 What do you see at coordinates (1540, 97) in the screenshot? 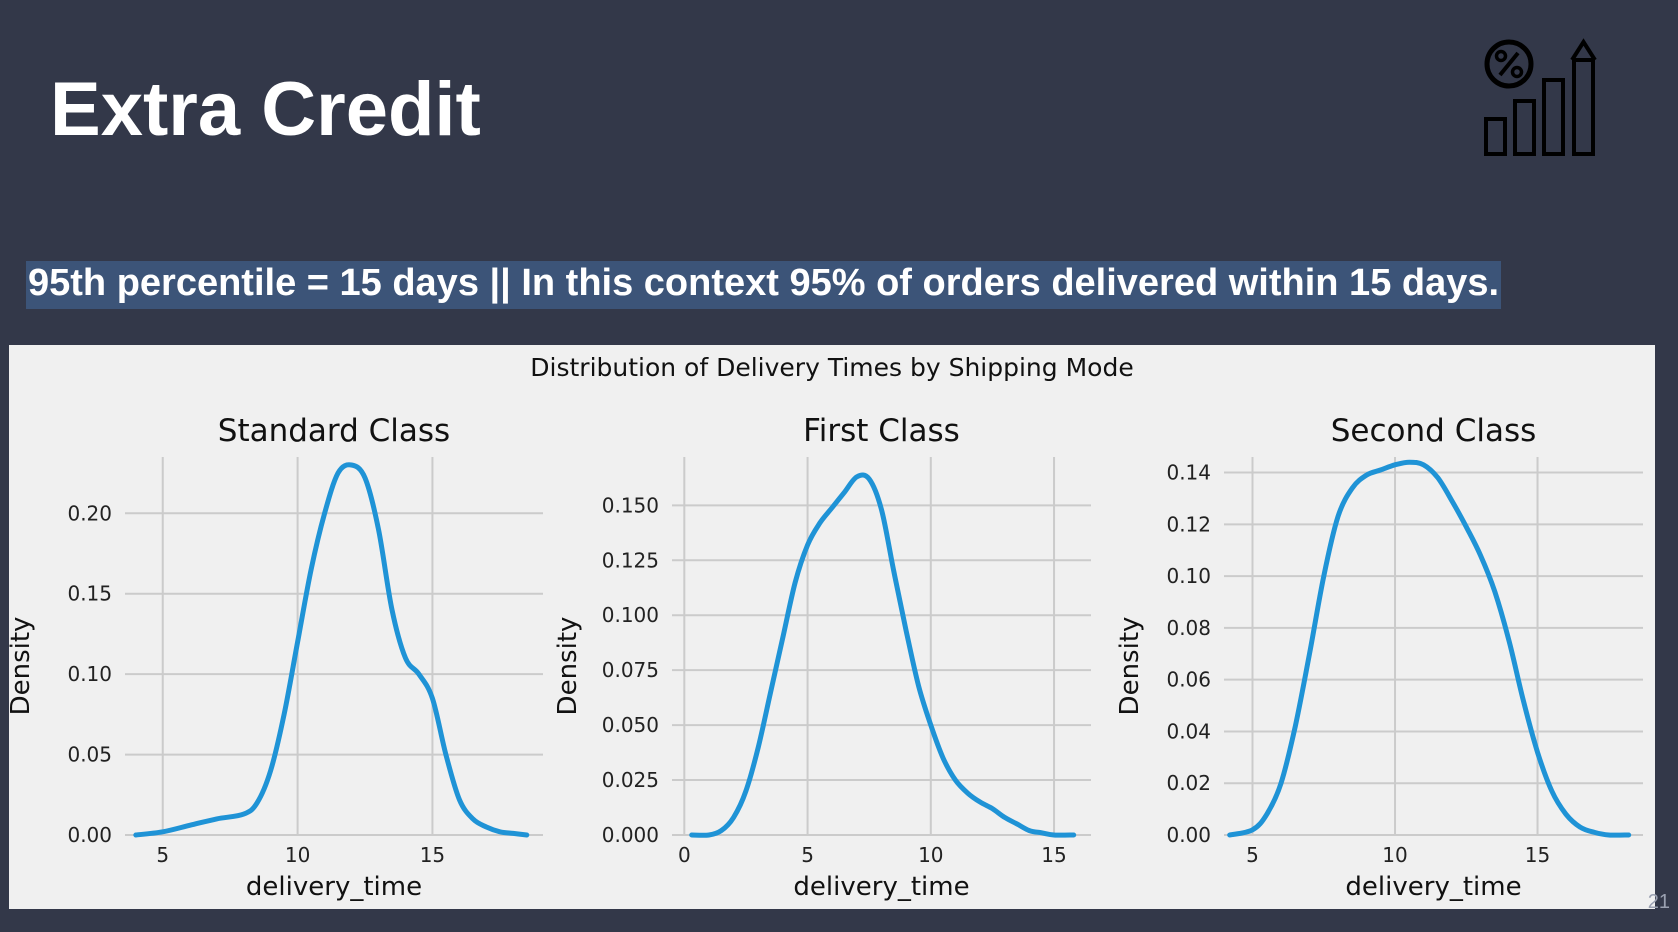
I see `percent-growth-chart-icon` at bounding box center [1540, 97].